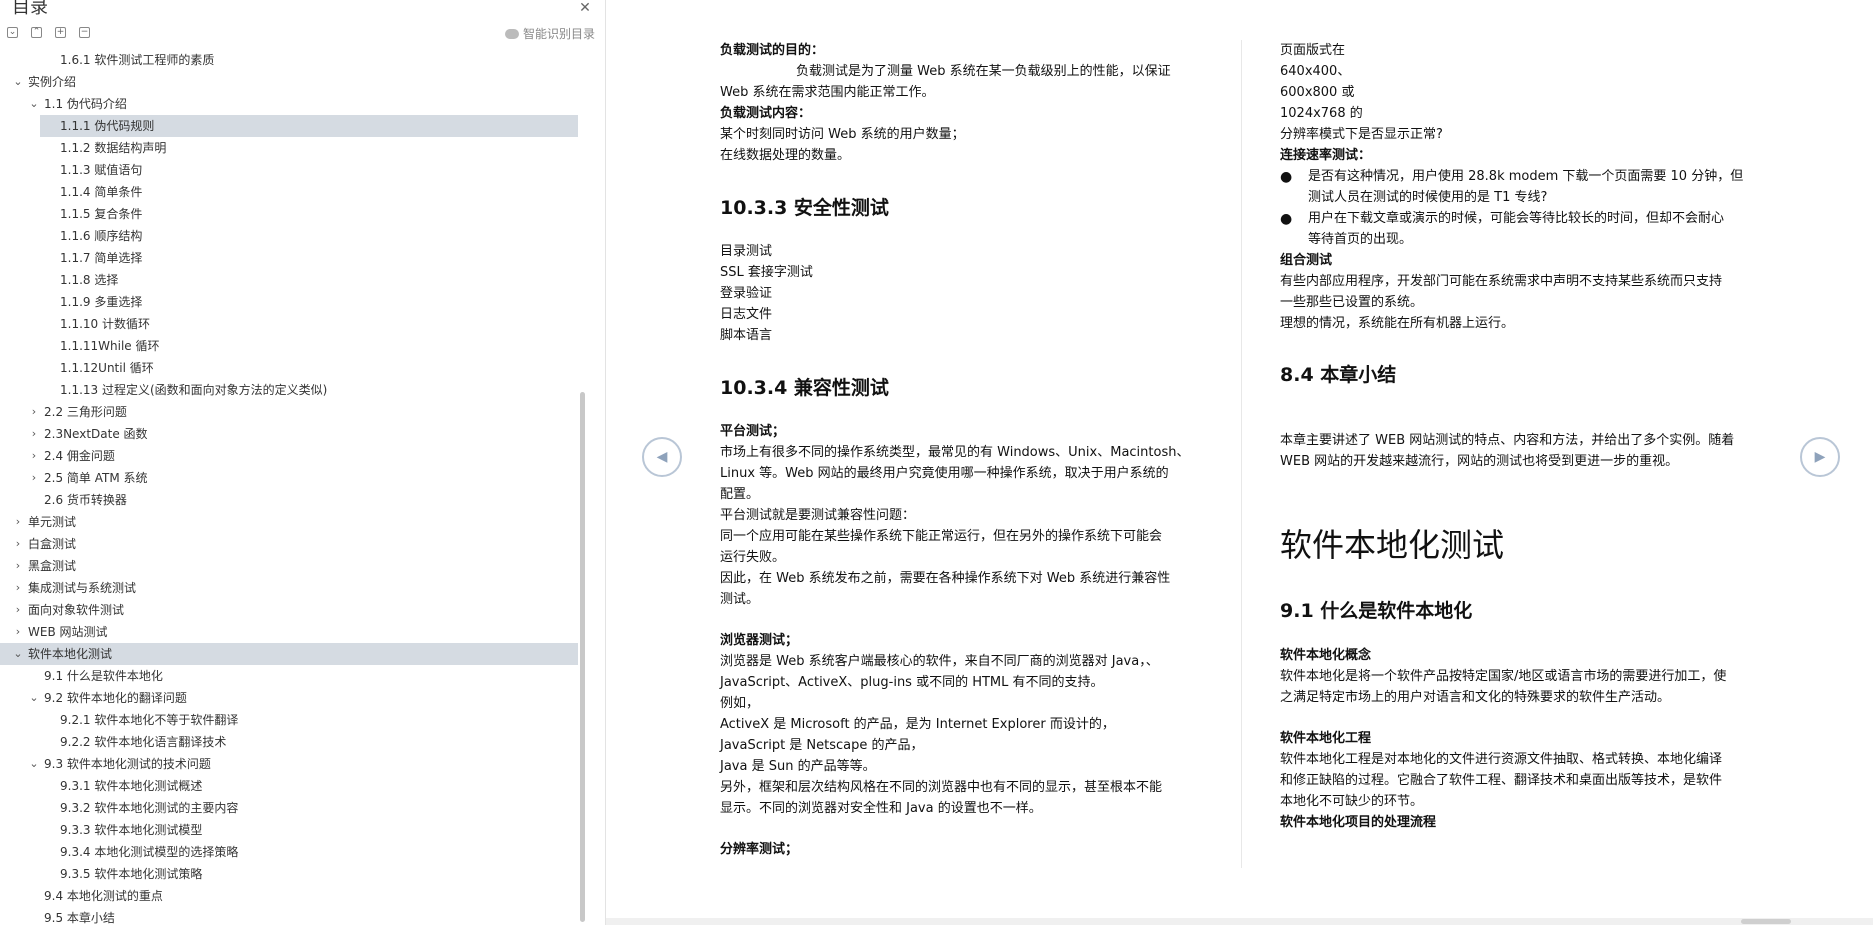 Image resolution: width=1873 pixels, height=925 pixels. I want to click on expand-all-icon: ⌃, so click(36, 32).